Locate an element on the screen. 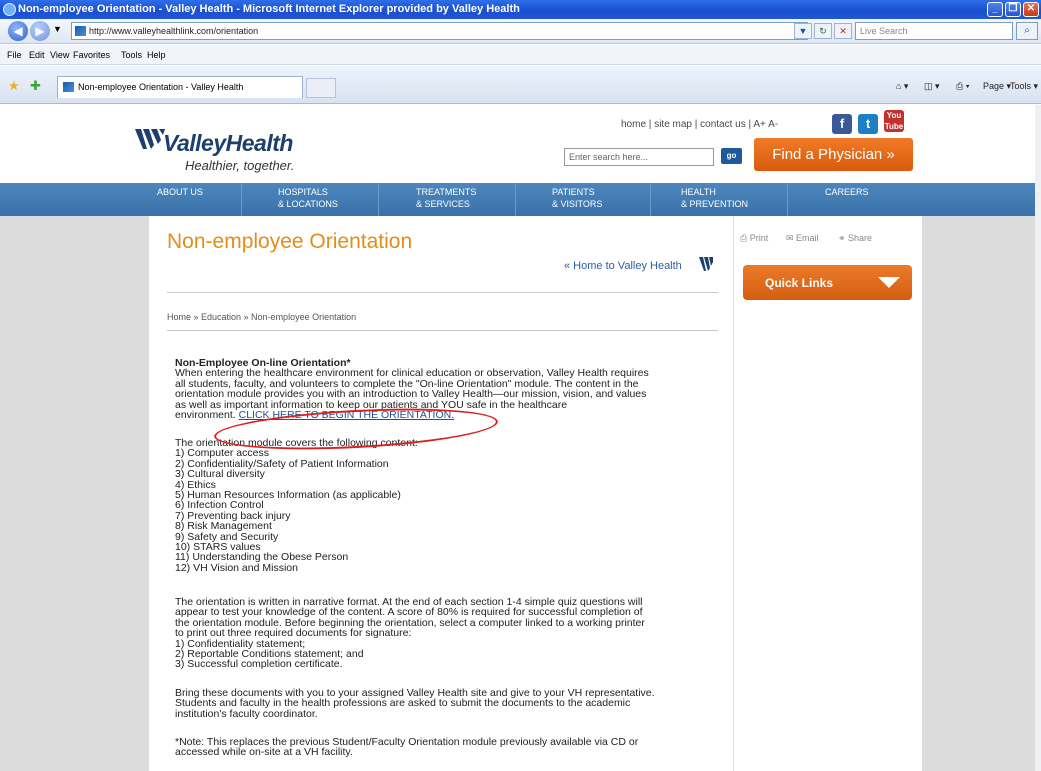 This screenshot has width=1041, height=771. email-link: ✉ Email is located at coordinates (802, 238).